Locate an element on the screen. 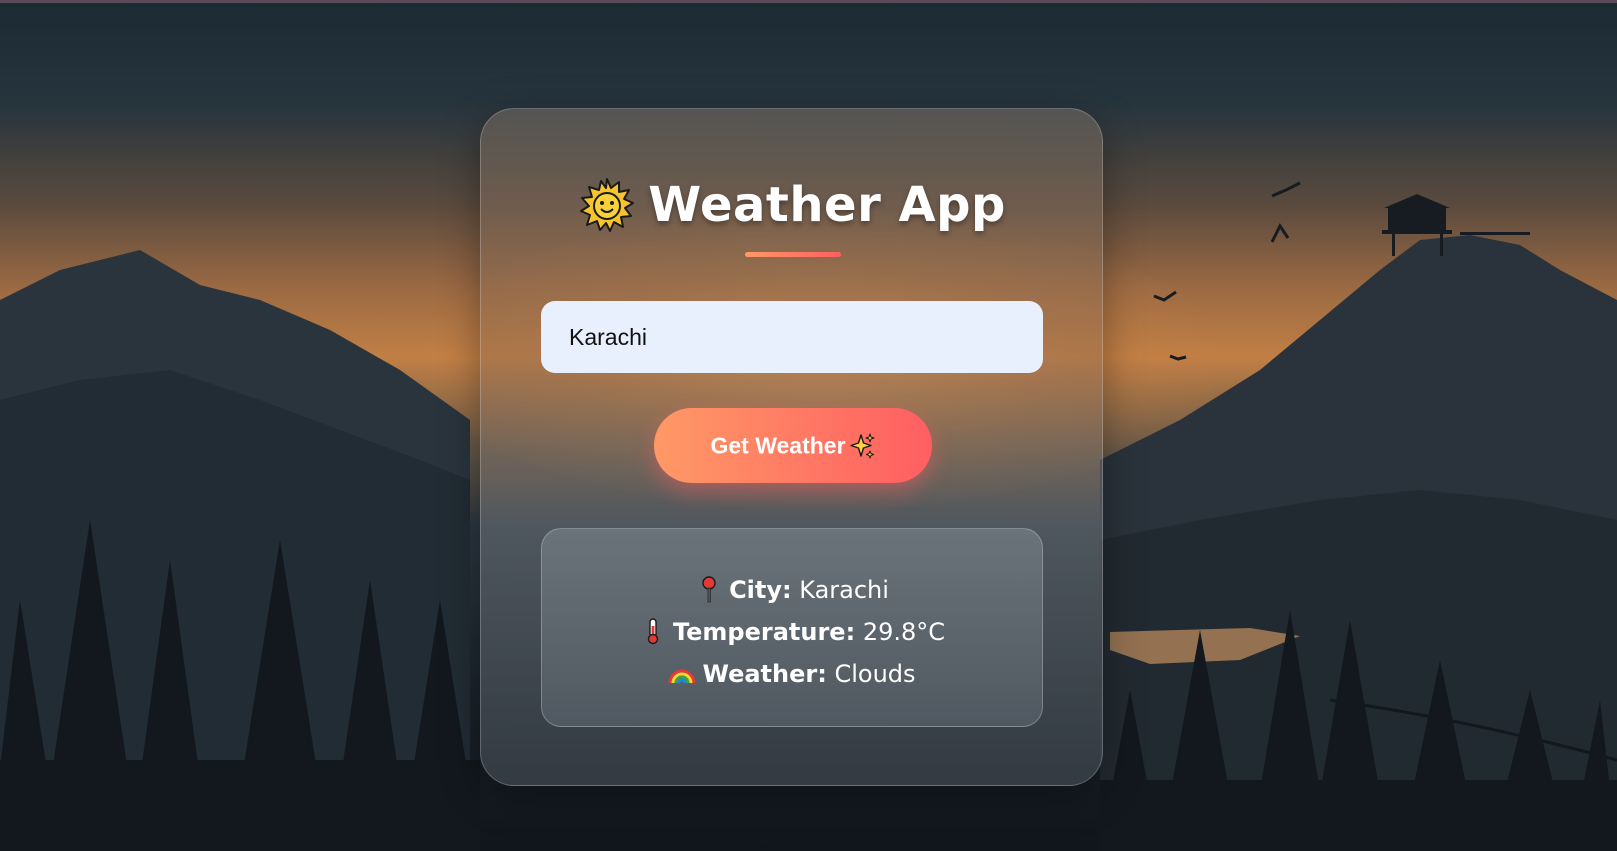  result-weather-row: Weather: Clouds is located at coordinates (792, 674).